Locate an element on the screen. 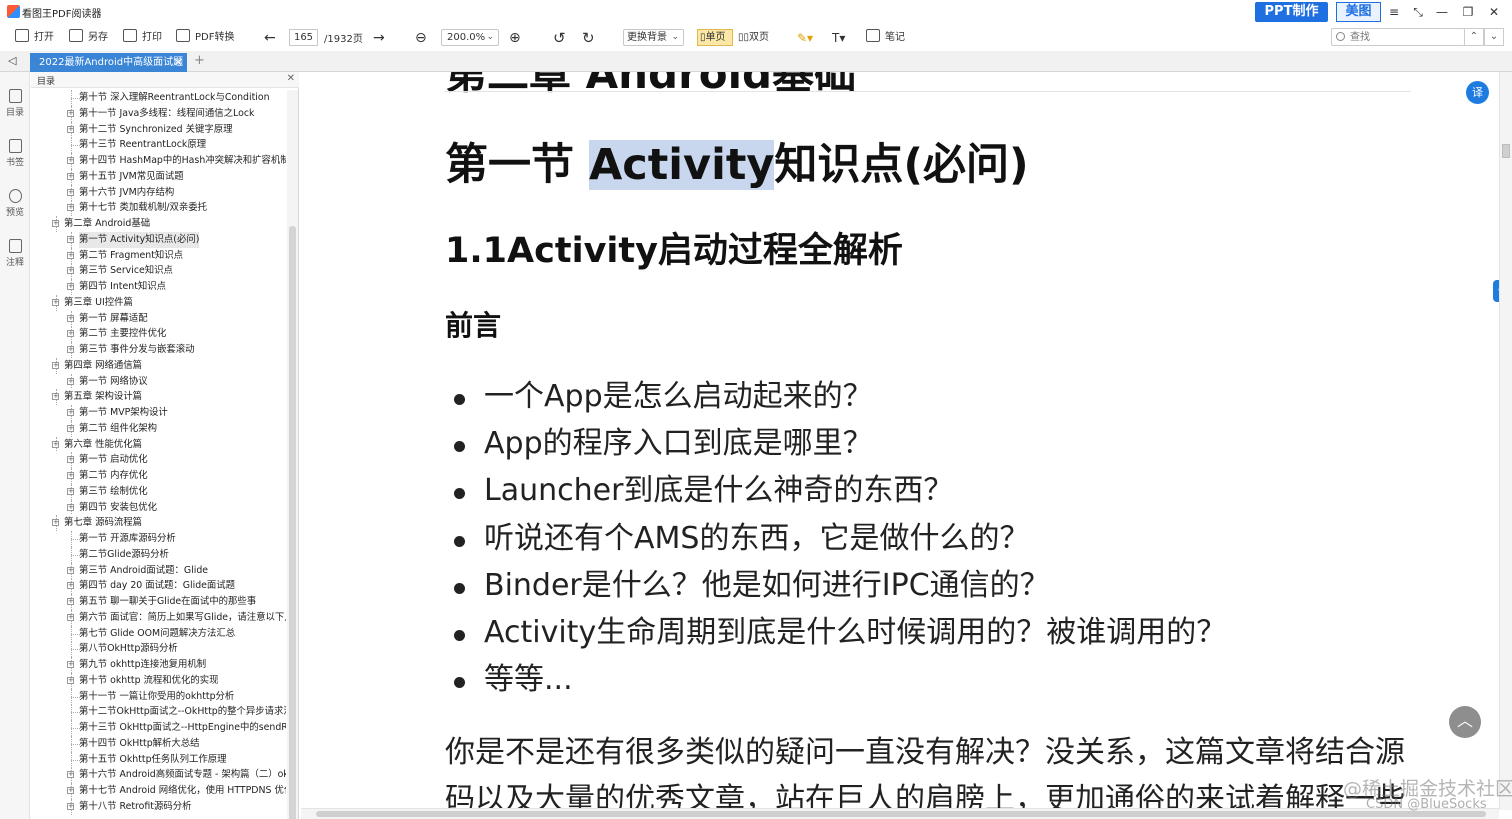  outline-item: + 第二节 Fragment知识点 is located at coordinates (158, 255).